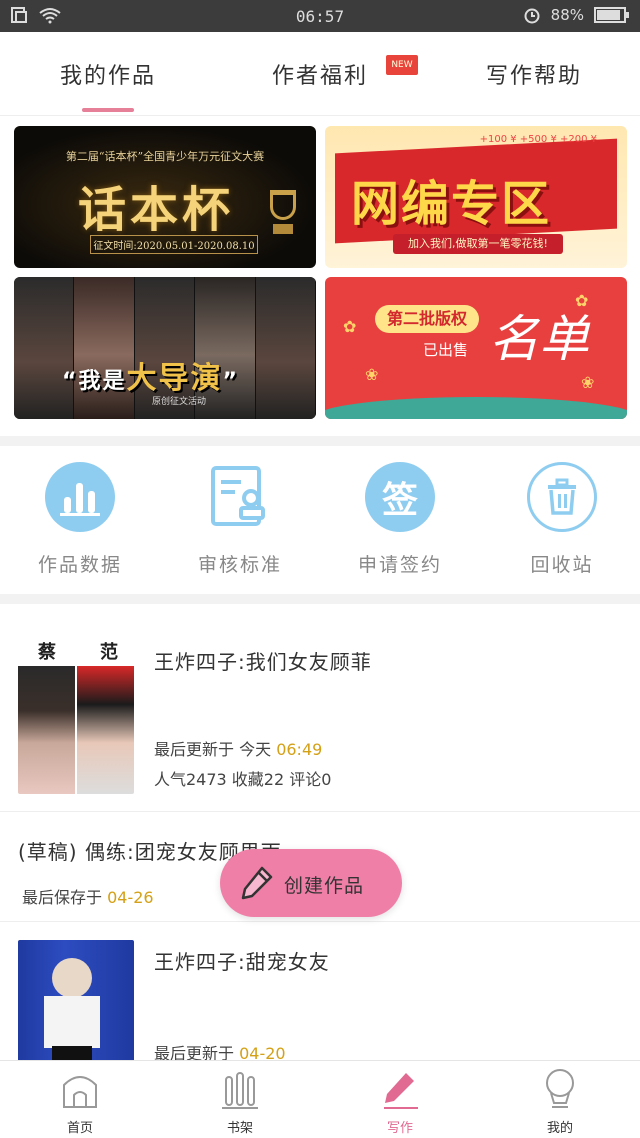 The width and height of the screenshot is (640, 1138). Describe the element at coordinates (283, 205) in the screenshot. I see `trophy-icon` at that location.